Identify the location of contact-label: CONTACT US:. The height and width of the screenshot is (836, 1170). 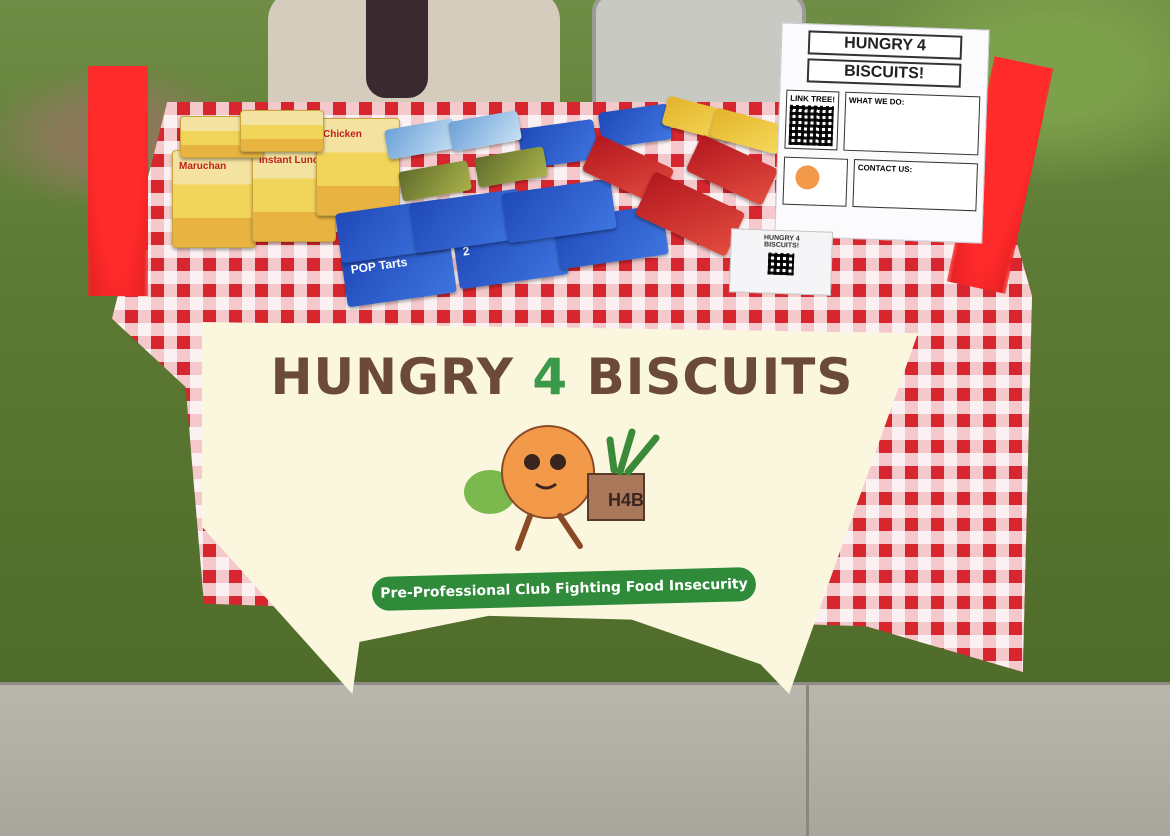
(885, 169).